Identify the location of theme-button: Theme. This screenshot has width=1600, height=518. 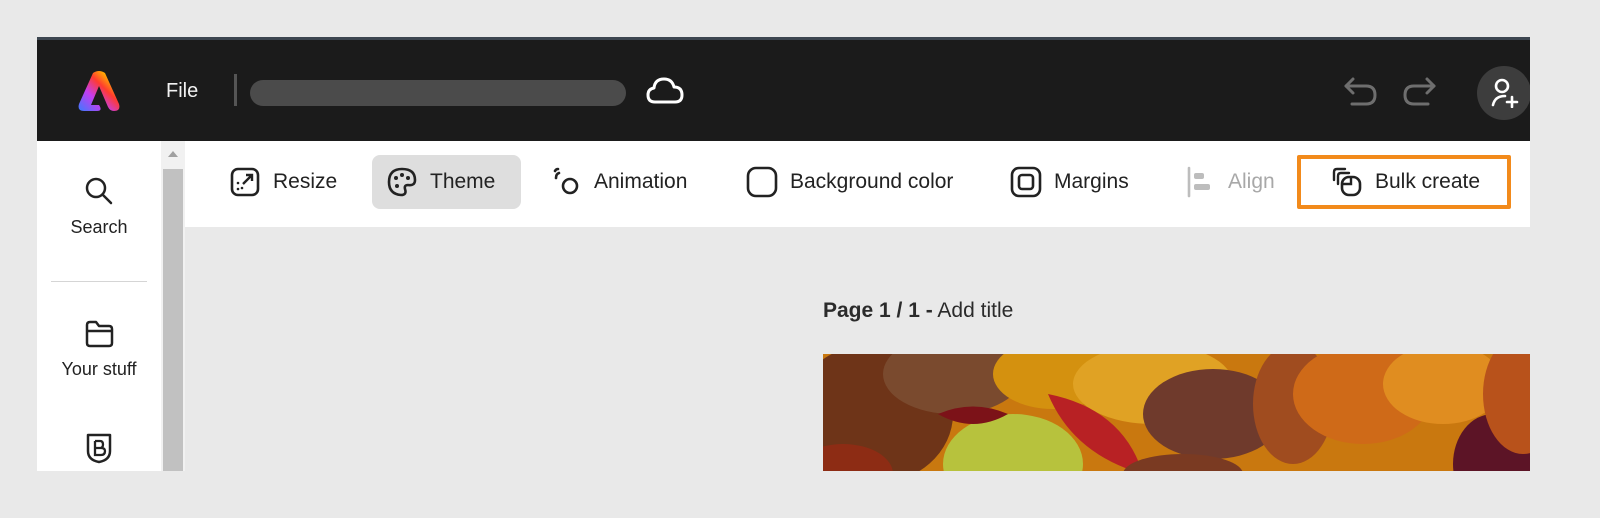
(446, 182).